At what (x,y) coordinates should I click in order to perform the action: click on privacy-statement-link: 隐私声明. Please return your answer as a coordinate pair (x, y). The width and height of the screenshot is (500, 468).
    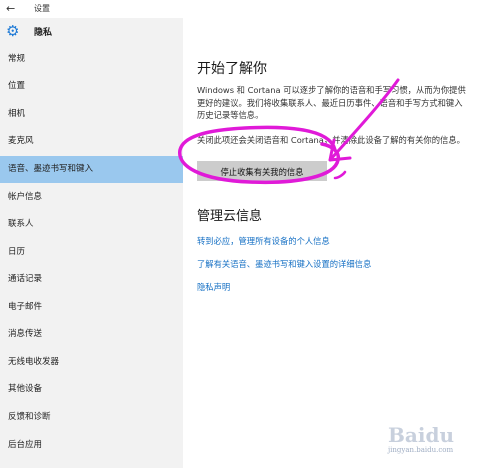
    Looking at the image, I should click on (213, 287).